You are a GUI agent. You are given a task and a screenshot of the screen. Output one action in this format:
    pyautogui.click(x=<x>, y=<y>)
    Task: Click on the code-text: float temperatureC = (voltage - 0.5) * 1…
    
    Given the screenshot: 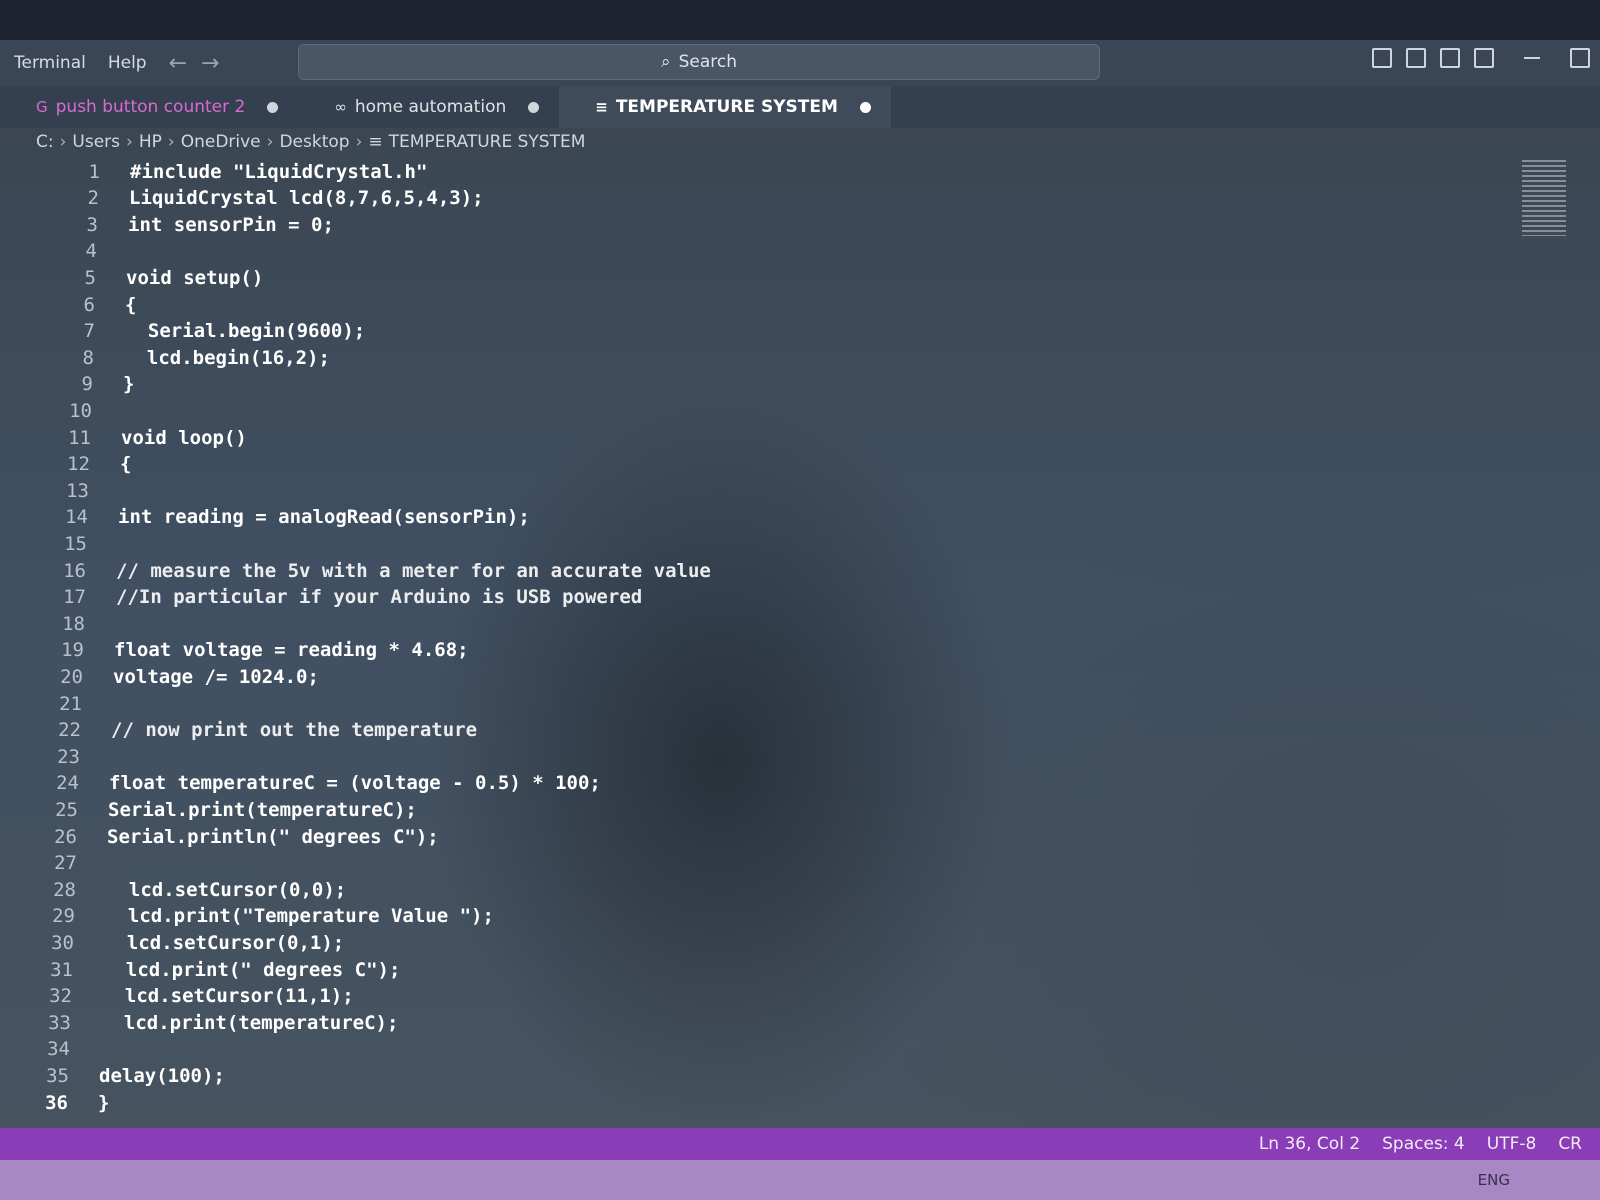 What is the action you would take?
    pyautogui.click(x=355, y=783)
    